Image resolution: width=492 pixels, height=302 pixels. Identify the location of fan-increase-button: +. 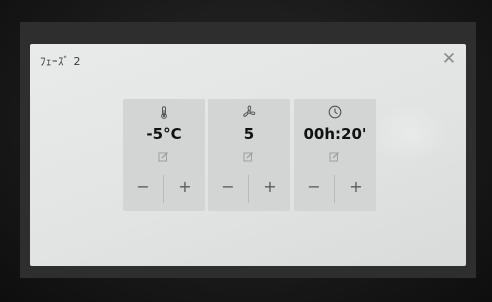
(270, 187).